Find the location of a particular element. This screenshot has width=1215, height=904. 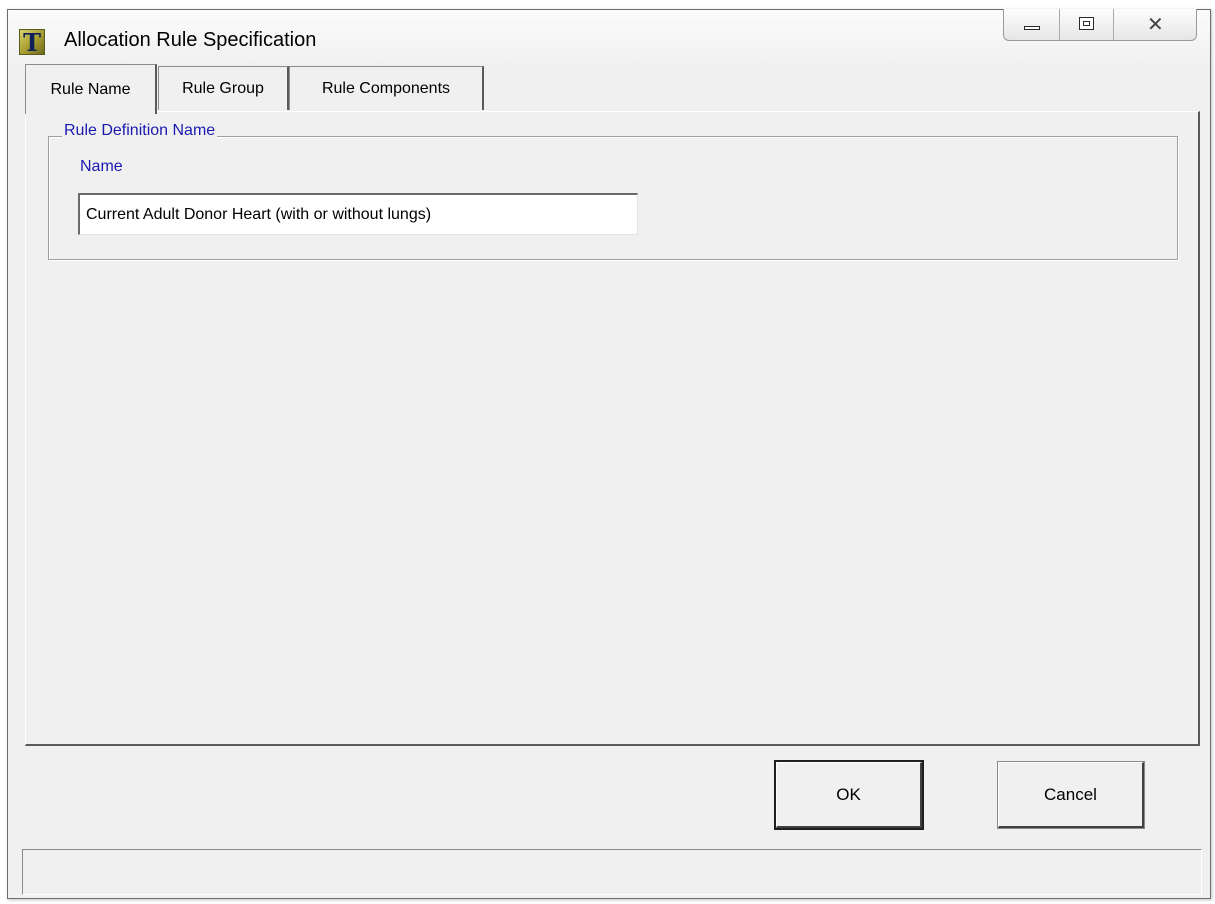

status-bar is located at coordinates (612, 872).